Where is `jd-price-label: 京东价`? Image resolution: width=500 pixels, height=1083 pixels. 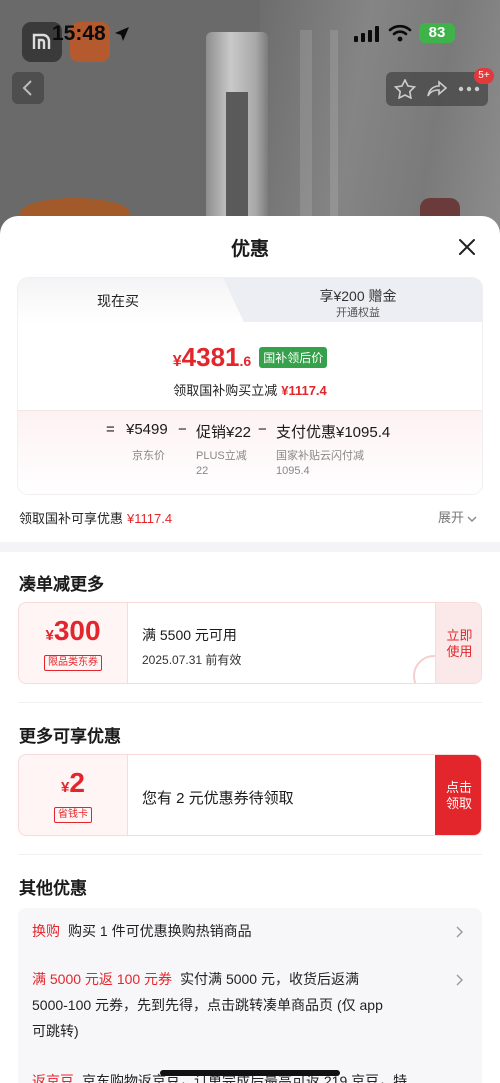
jd-price-label: 京东价 is located at coordinates (148, 456).